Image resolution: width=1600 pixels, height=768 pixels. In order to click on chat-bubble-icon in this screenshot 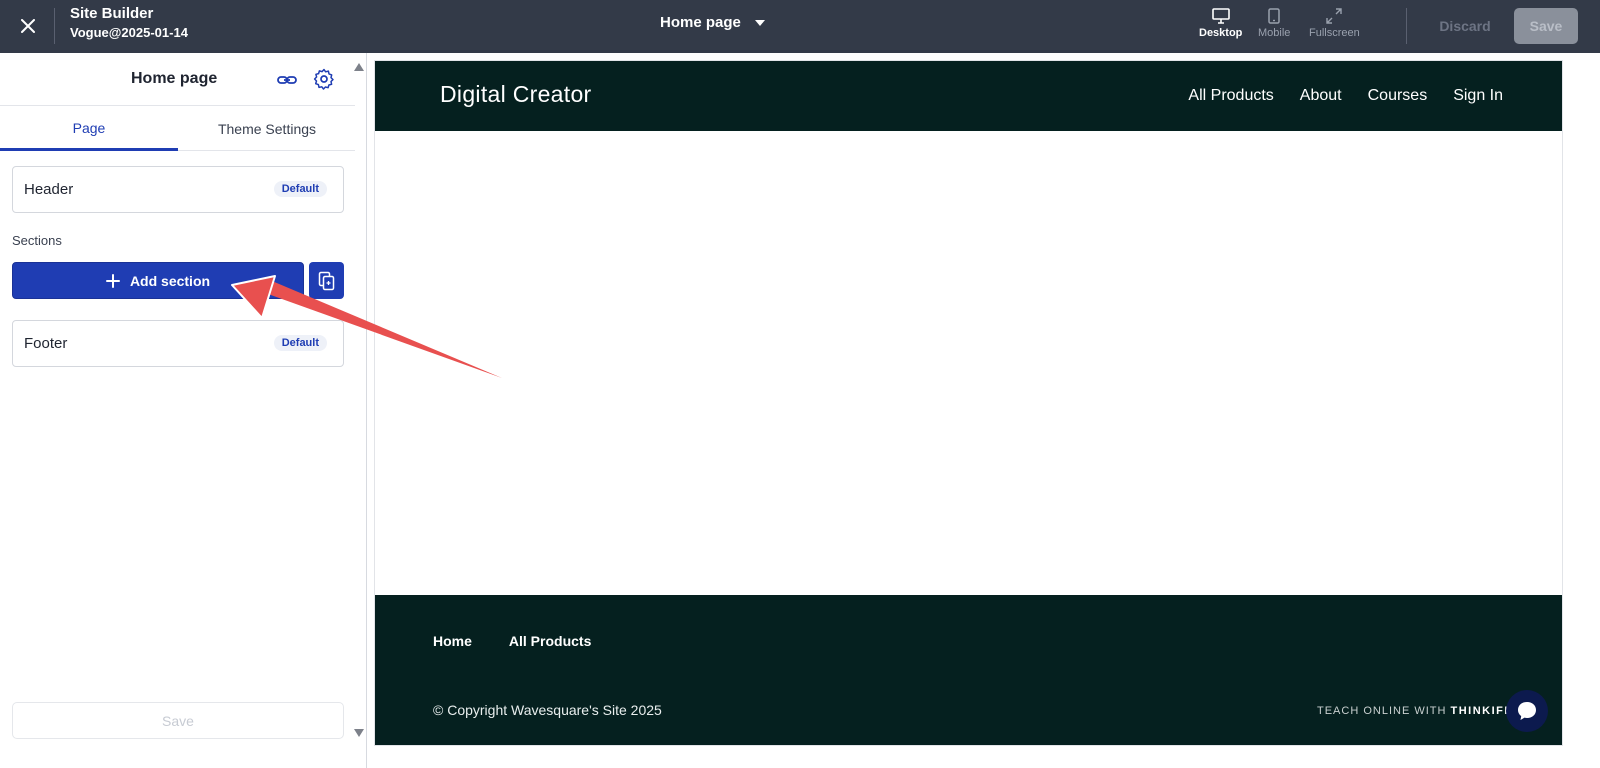, I will do `click(1527, 711)`.